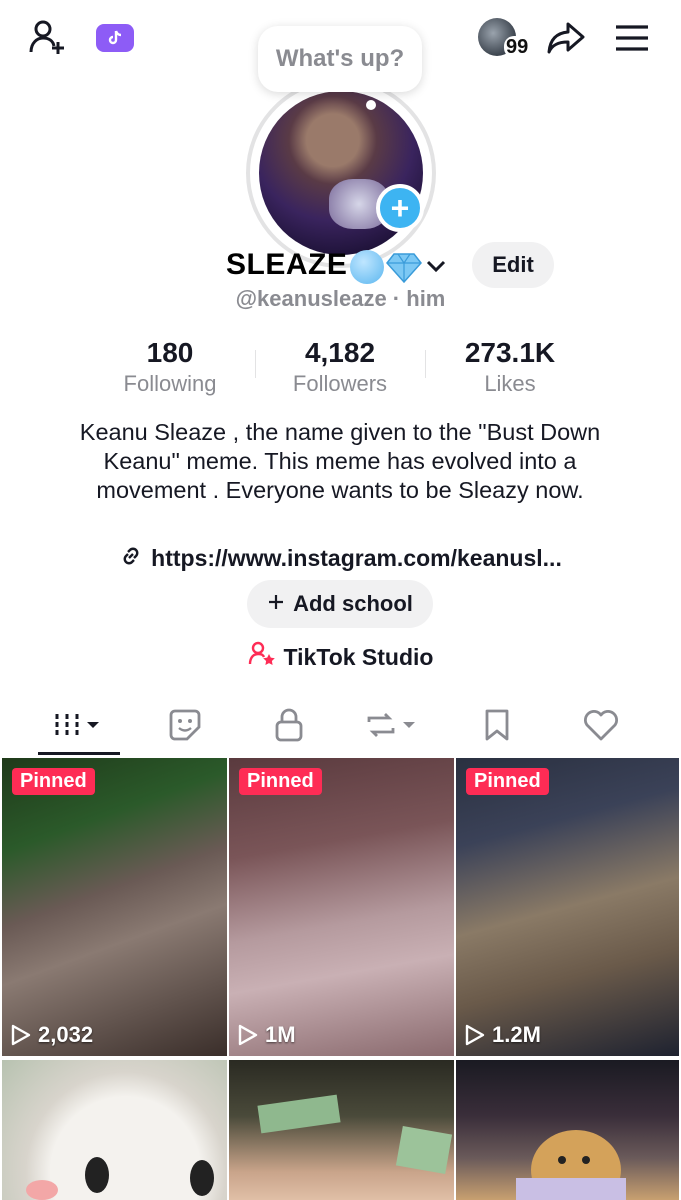 This screenshot has width=681, height=1200. I want to click on tiktok-studio-link: TikTok Studio, so click(340, 657).